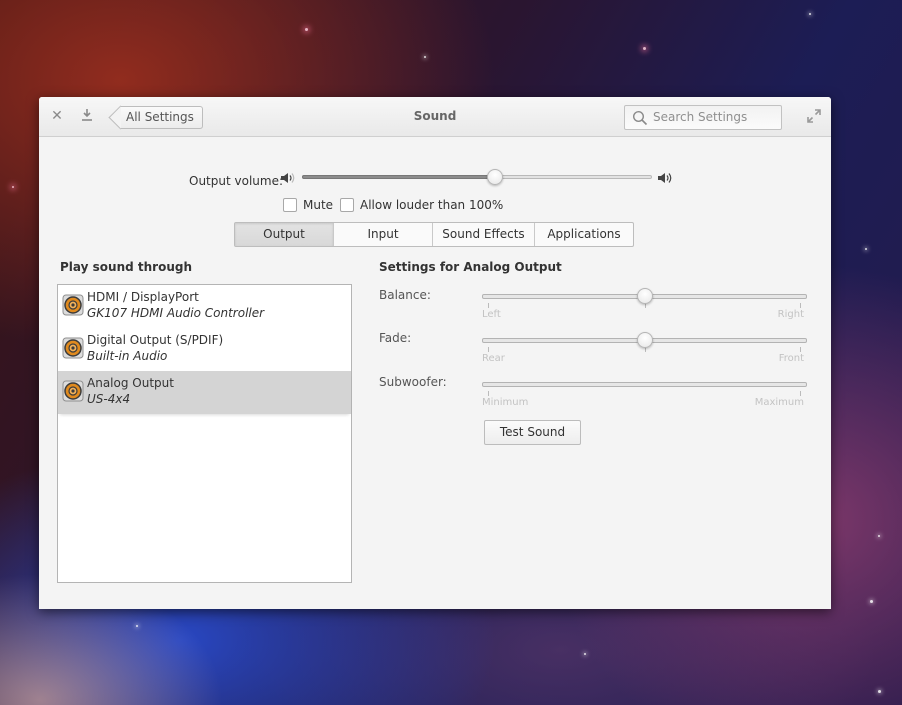  Describe the element at coordinates (491, 314) in the screenshot. I see `slider-min-label: Left` at that location.